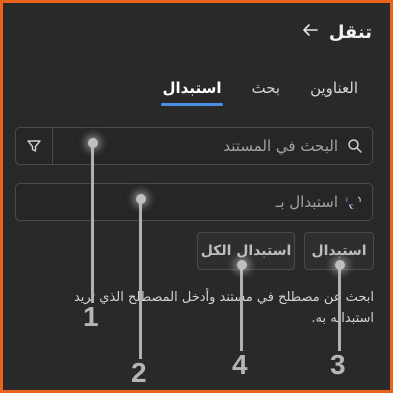 The width and height of the screenshot is (393, 393). Describe the element at coordinates (355, 202) in the screenshot. I see `replace-icon: b c` at that location.